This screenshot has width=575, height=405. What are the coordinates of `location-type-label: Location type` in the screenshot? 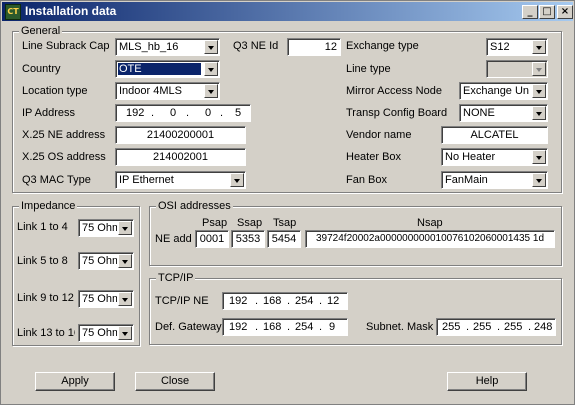 It's located at (55, 91).